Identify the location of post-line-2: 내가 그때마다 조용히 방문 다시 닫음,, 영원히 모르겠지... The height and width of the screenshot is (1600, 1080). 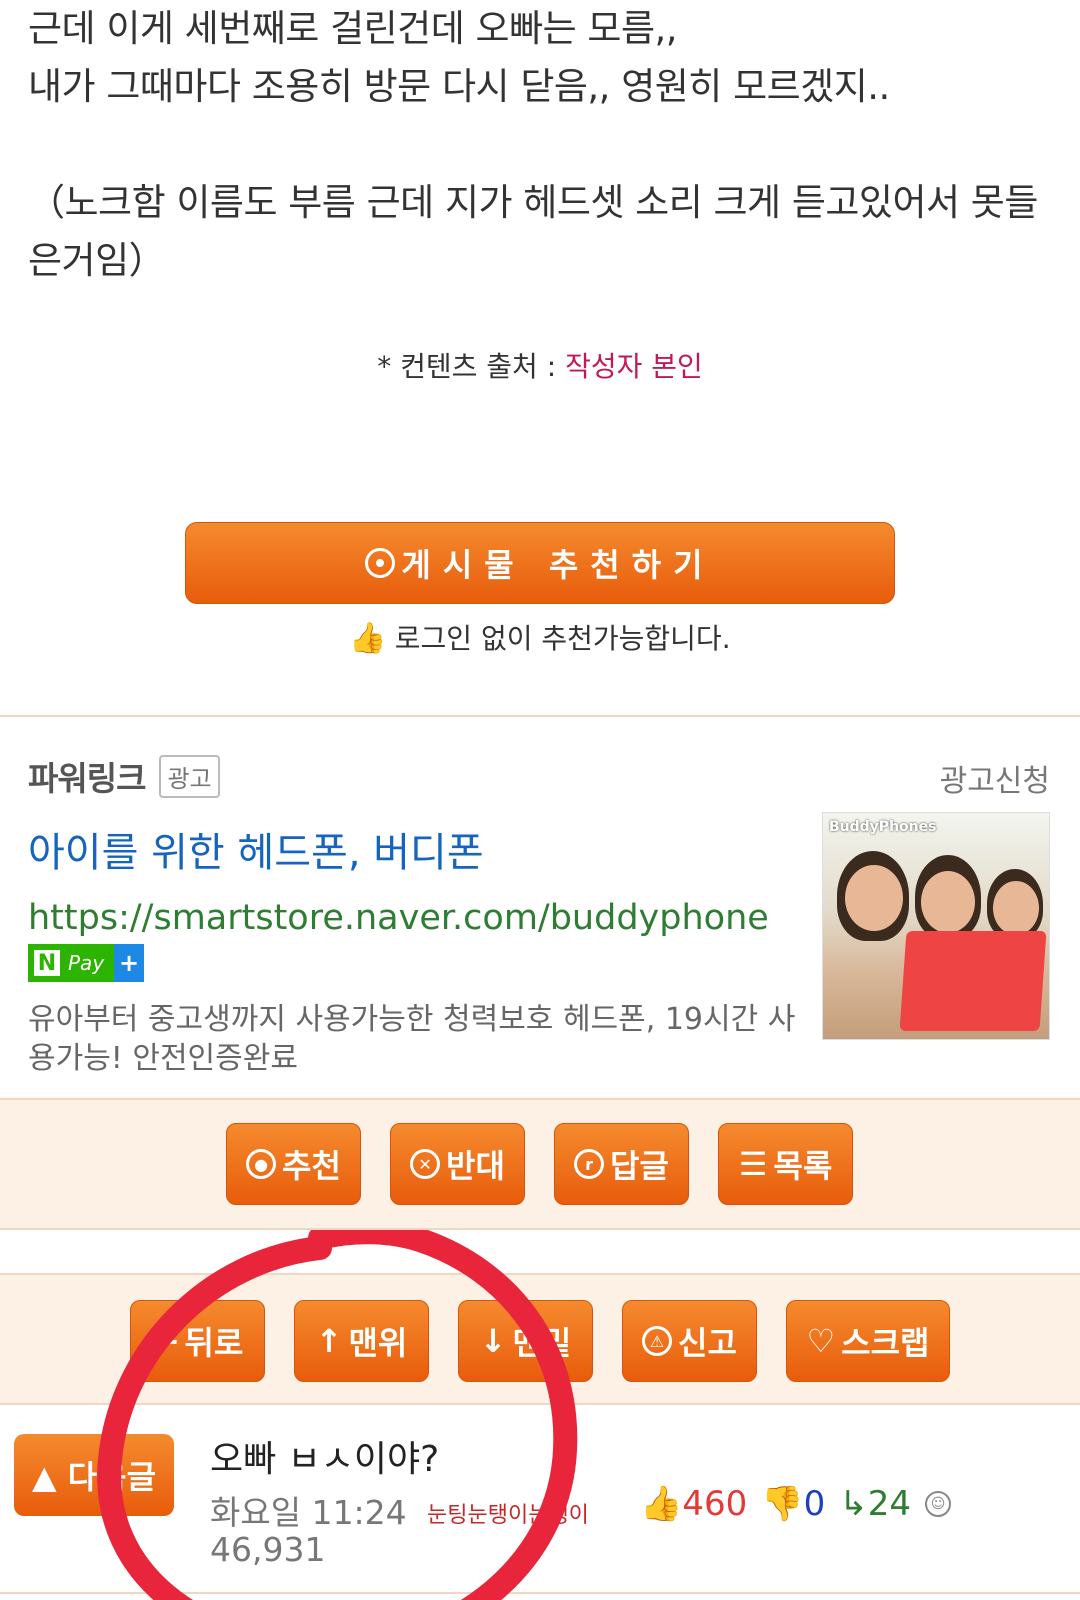
(459, 86).